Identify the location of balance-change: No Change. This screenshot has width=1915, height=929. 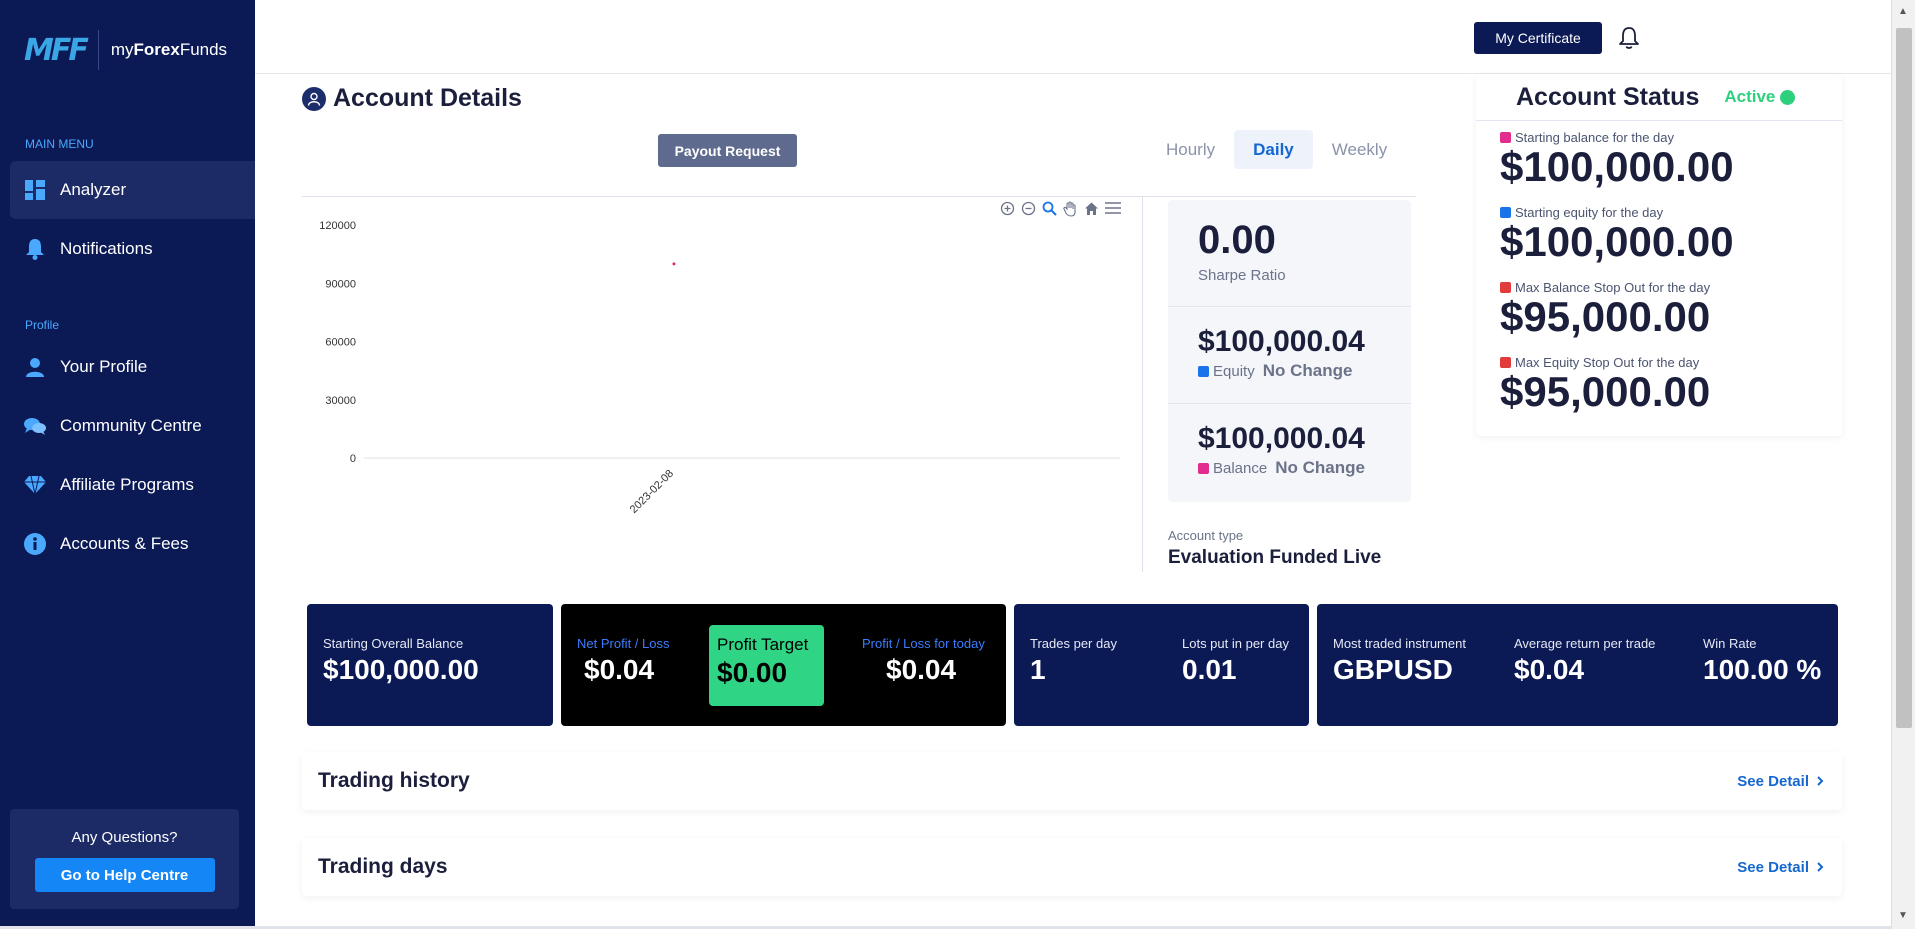
(1320, 467).